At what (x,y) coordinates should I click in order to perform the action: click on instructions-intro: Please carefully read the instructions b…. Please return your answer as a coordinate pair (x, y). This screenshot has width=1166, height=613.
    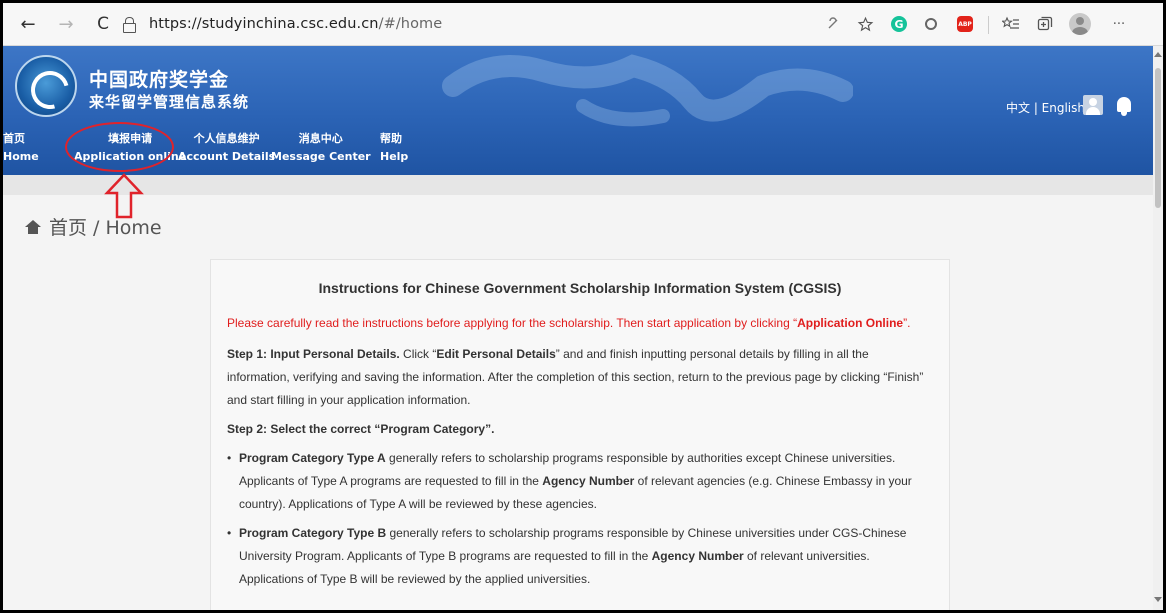
    Looking at the image, I should click on (580, 323).